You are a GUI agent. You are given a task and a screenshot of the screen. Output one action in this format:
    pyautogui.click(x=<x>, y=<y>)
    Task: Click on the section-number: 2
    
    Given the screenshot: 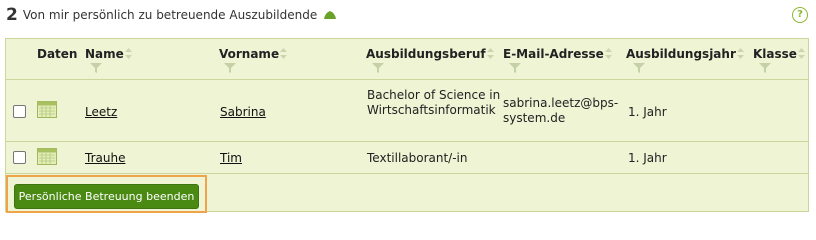 What is the action you would take?
    pyautogui.click(x=12, y=15)
    